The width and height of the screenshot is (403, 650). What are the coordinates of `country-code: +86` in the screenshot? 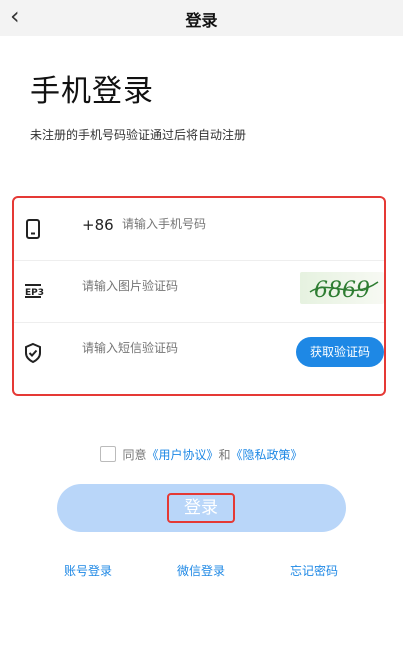 It's located at (98, 225).